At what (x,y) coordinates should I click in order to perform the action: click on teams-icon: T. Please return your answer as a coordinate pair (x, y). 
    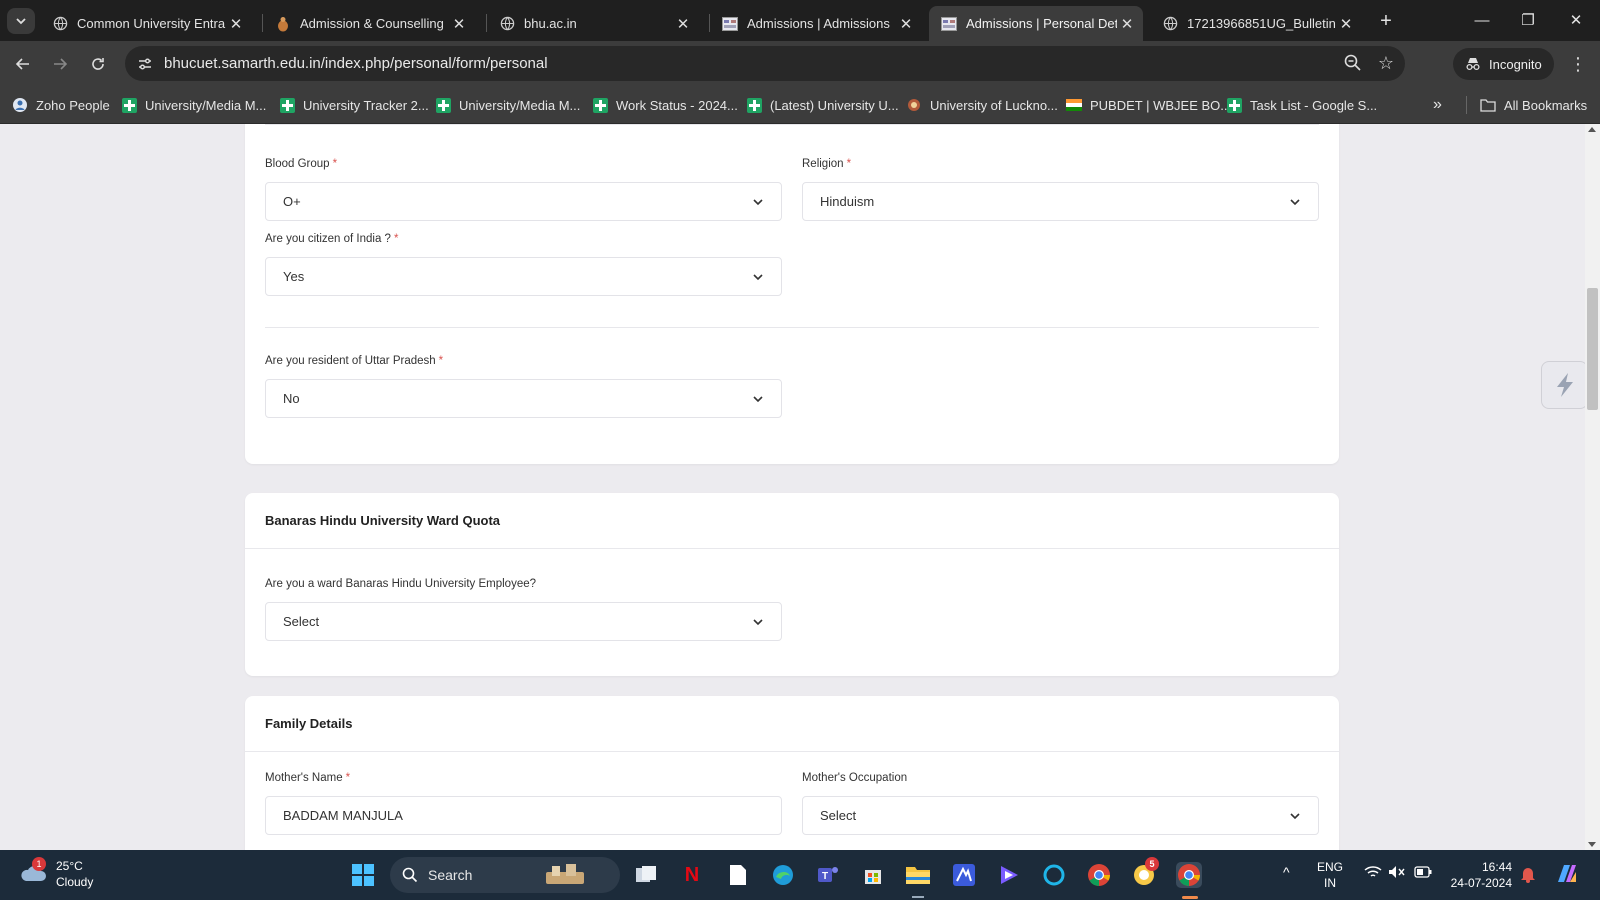
    Looking at the image, I should click on (828, 875).